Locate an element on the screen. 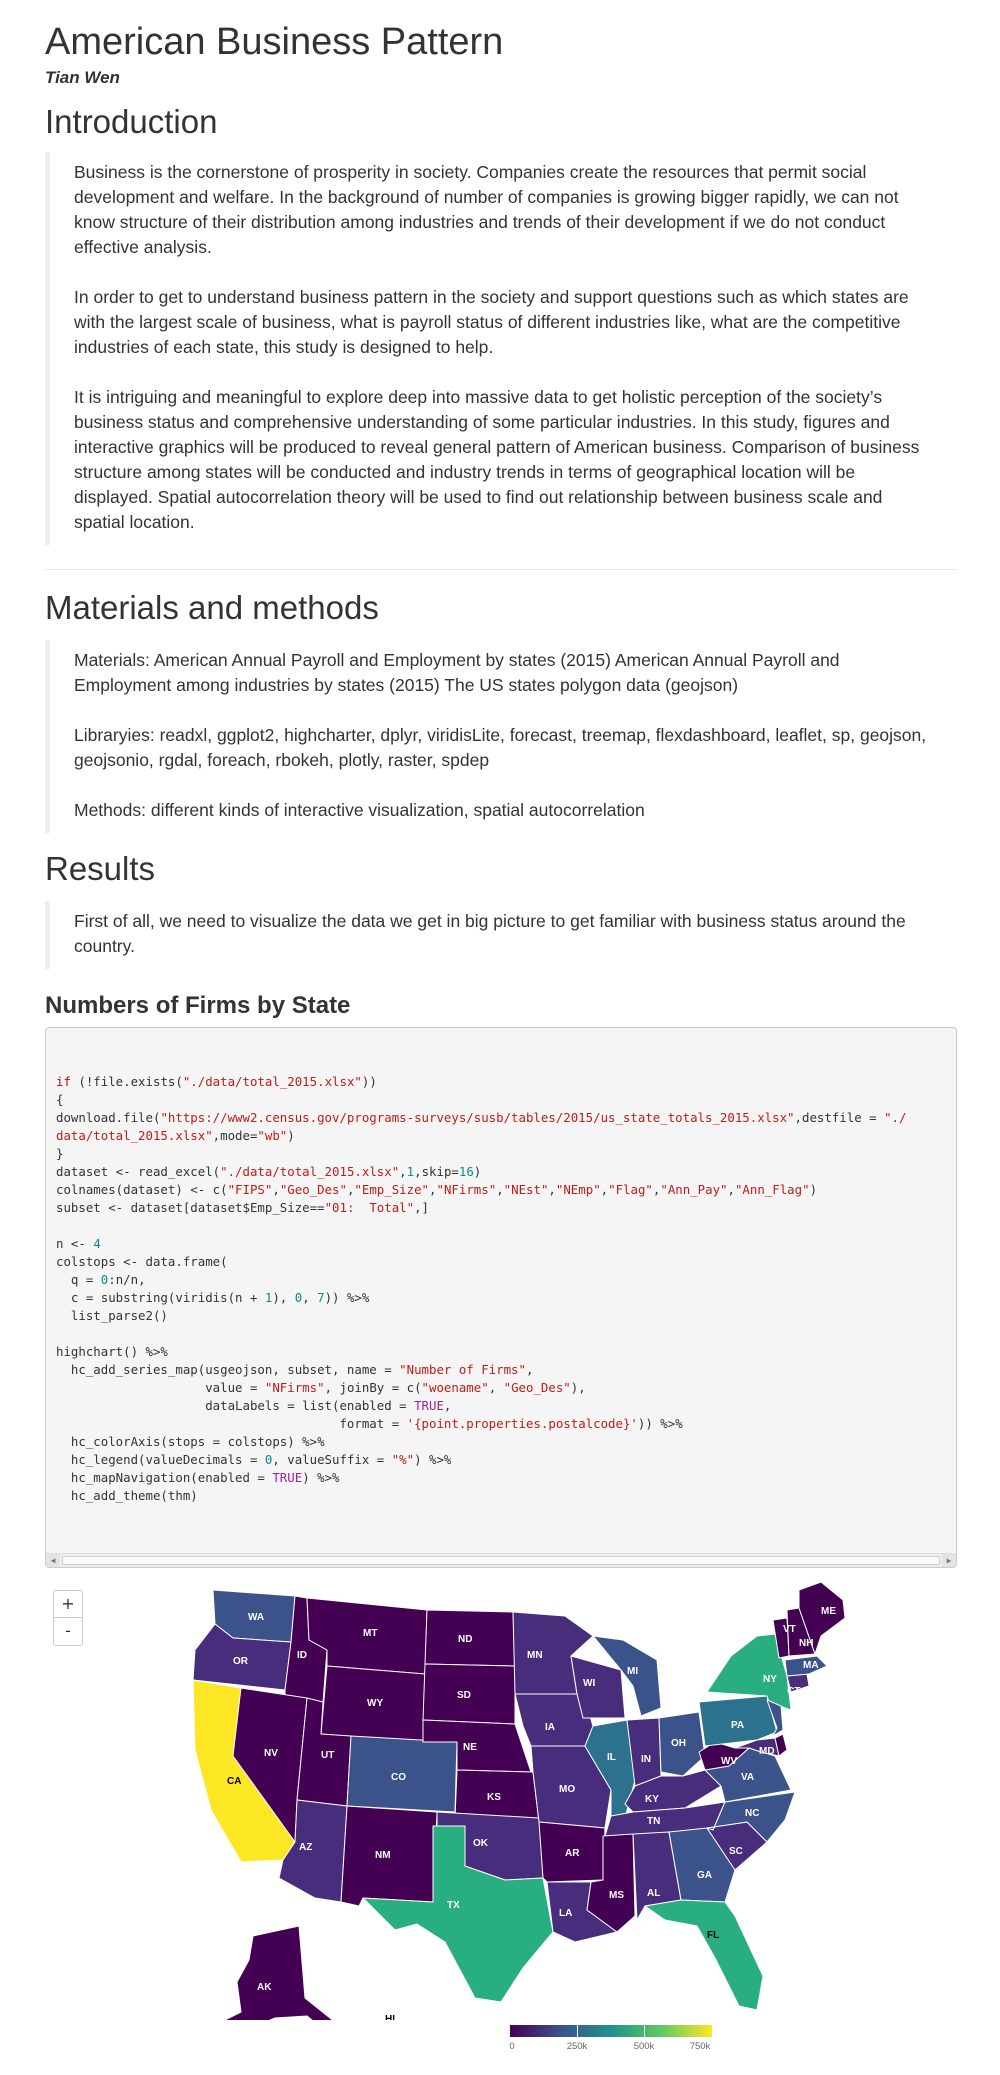 The height and width of the screenshot is (2075, 1000). label-WA: WA is located at coordinates (256, 1617).